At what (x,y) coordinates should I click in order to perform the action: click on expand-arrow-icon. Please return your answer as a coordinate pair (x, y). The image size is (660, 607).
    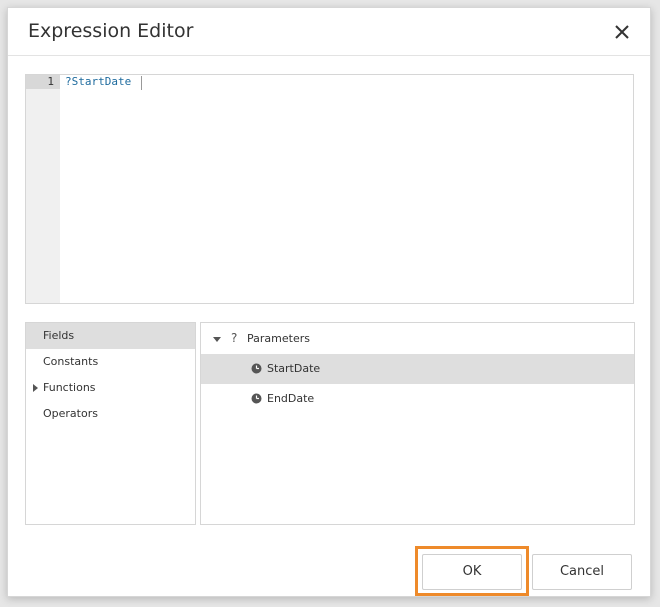
    Looking at the image, I should click on (35, 388).